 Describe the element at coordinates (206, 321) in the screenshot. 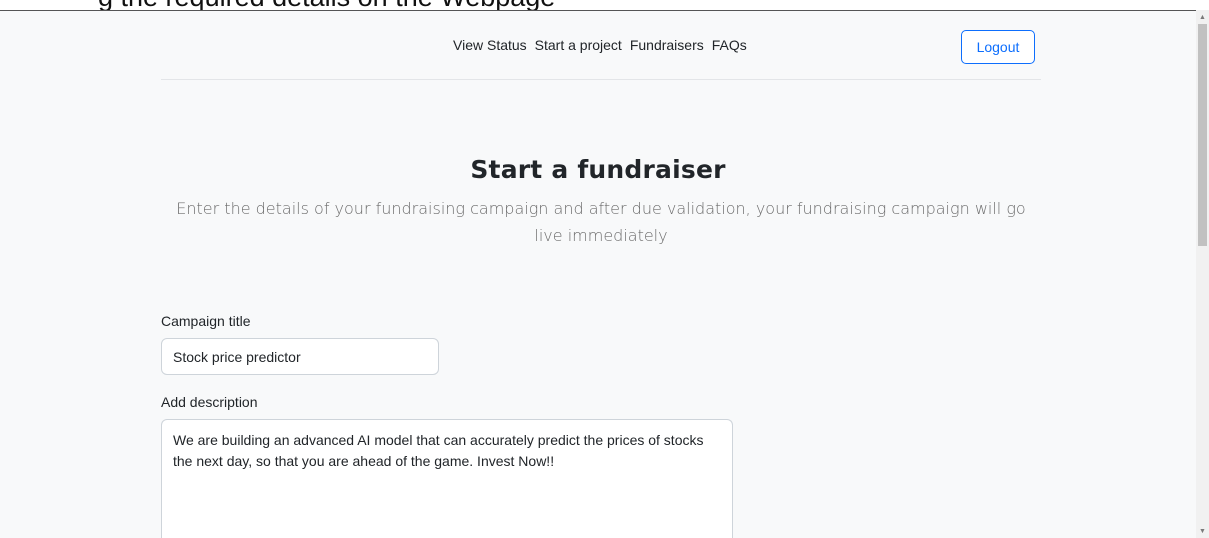

I see `campaign-title-label: Campaign title` at that location.